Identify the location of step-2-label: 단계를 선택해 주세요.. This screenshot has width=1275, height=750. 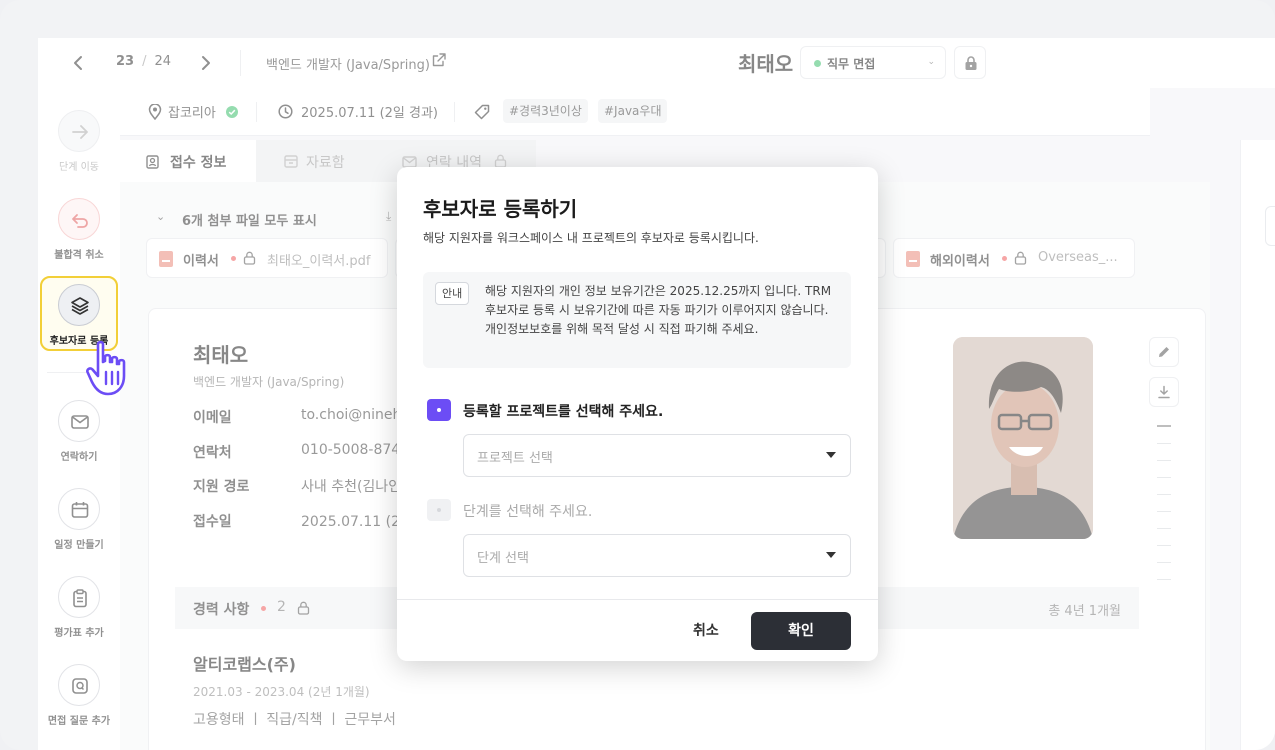
(528, 512).